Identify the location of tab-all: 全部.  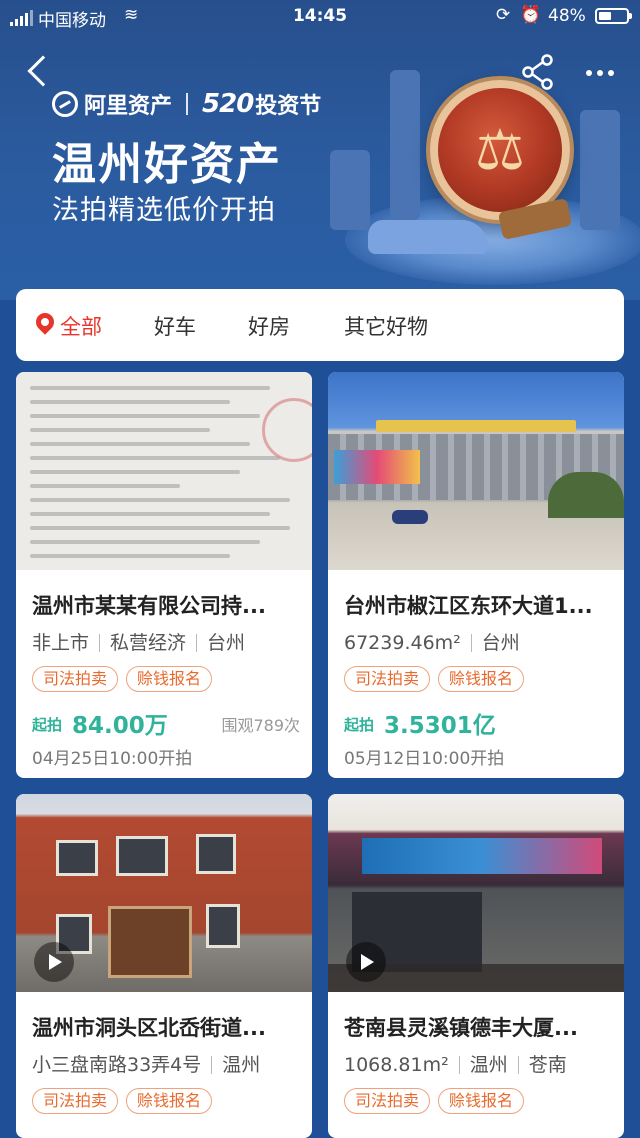
(81, 326).